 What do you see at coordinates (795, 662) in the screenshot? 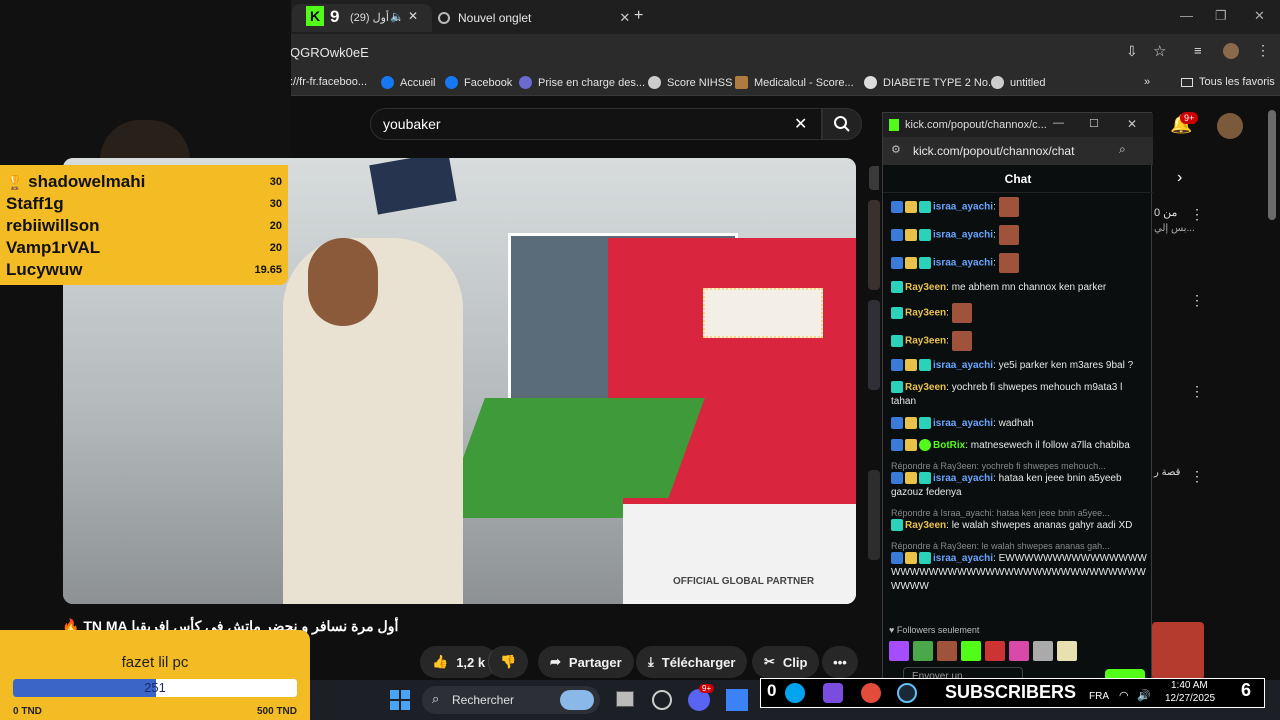
I see `clip-label: Clip` at bounding box center [795, 662].